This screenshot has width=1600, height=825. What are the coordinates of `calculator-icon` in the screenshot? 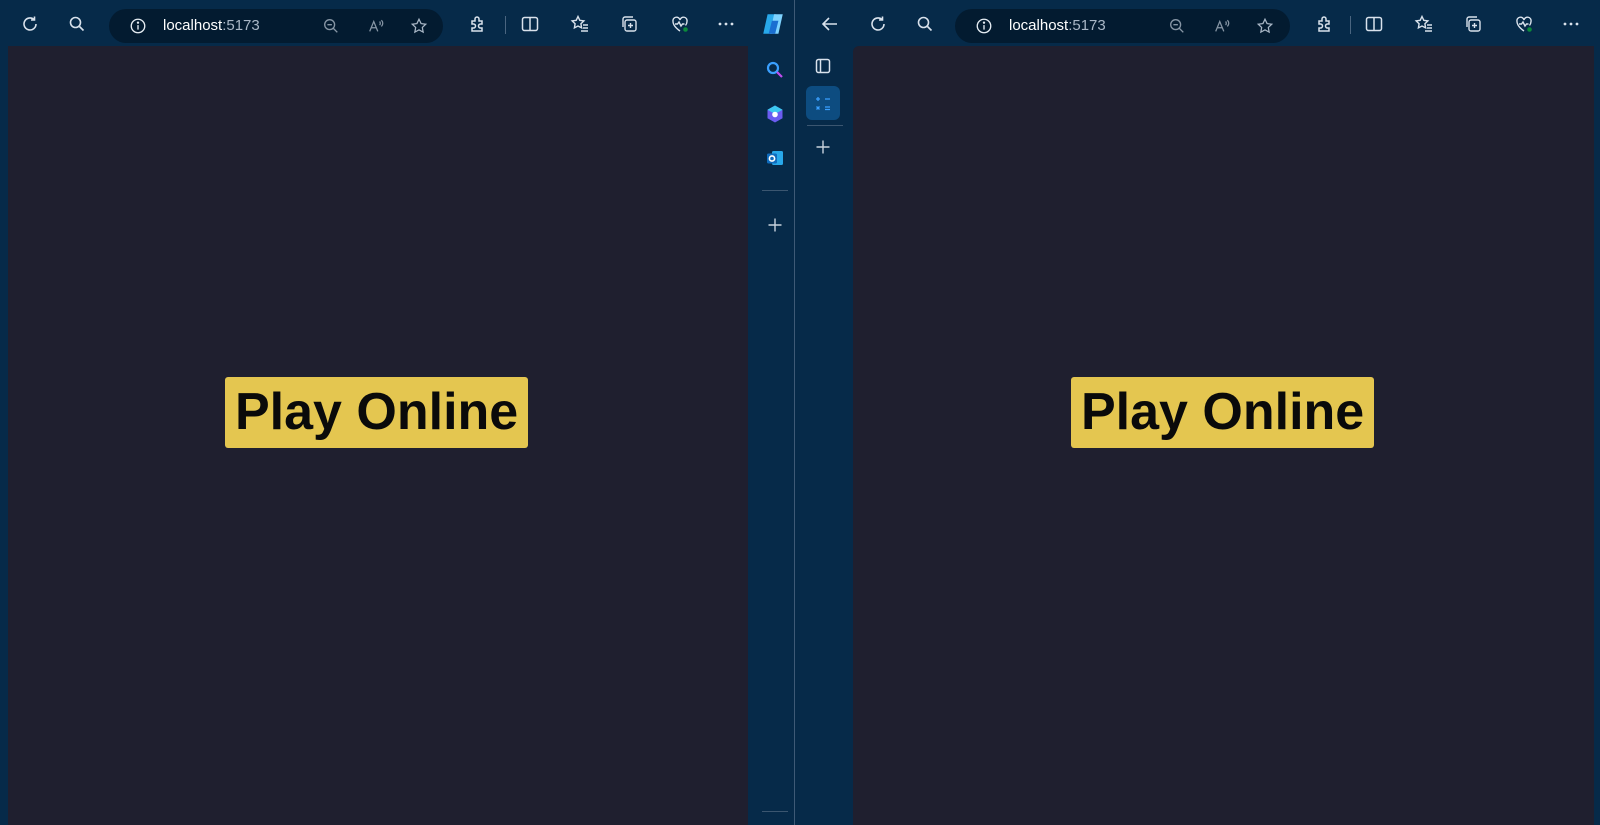 It's located at (823, 104).